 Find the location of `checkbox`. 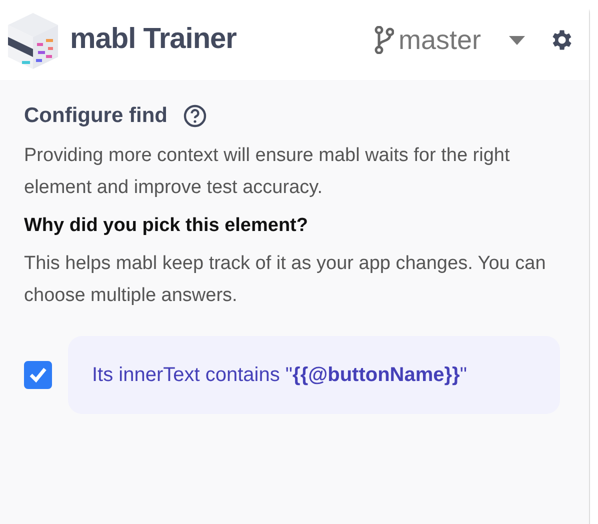

checkbox is located at coordinates (38, 375).